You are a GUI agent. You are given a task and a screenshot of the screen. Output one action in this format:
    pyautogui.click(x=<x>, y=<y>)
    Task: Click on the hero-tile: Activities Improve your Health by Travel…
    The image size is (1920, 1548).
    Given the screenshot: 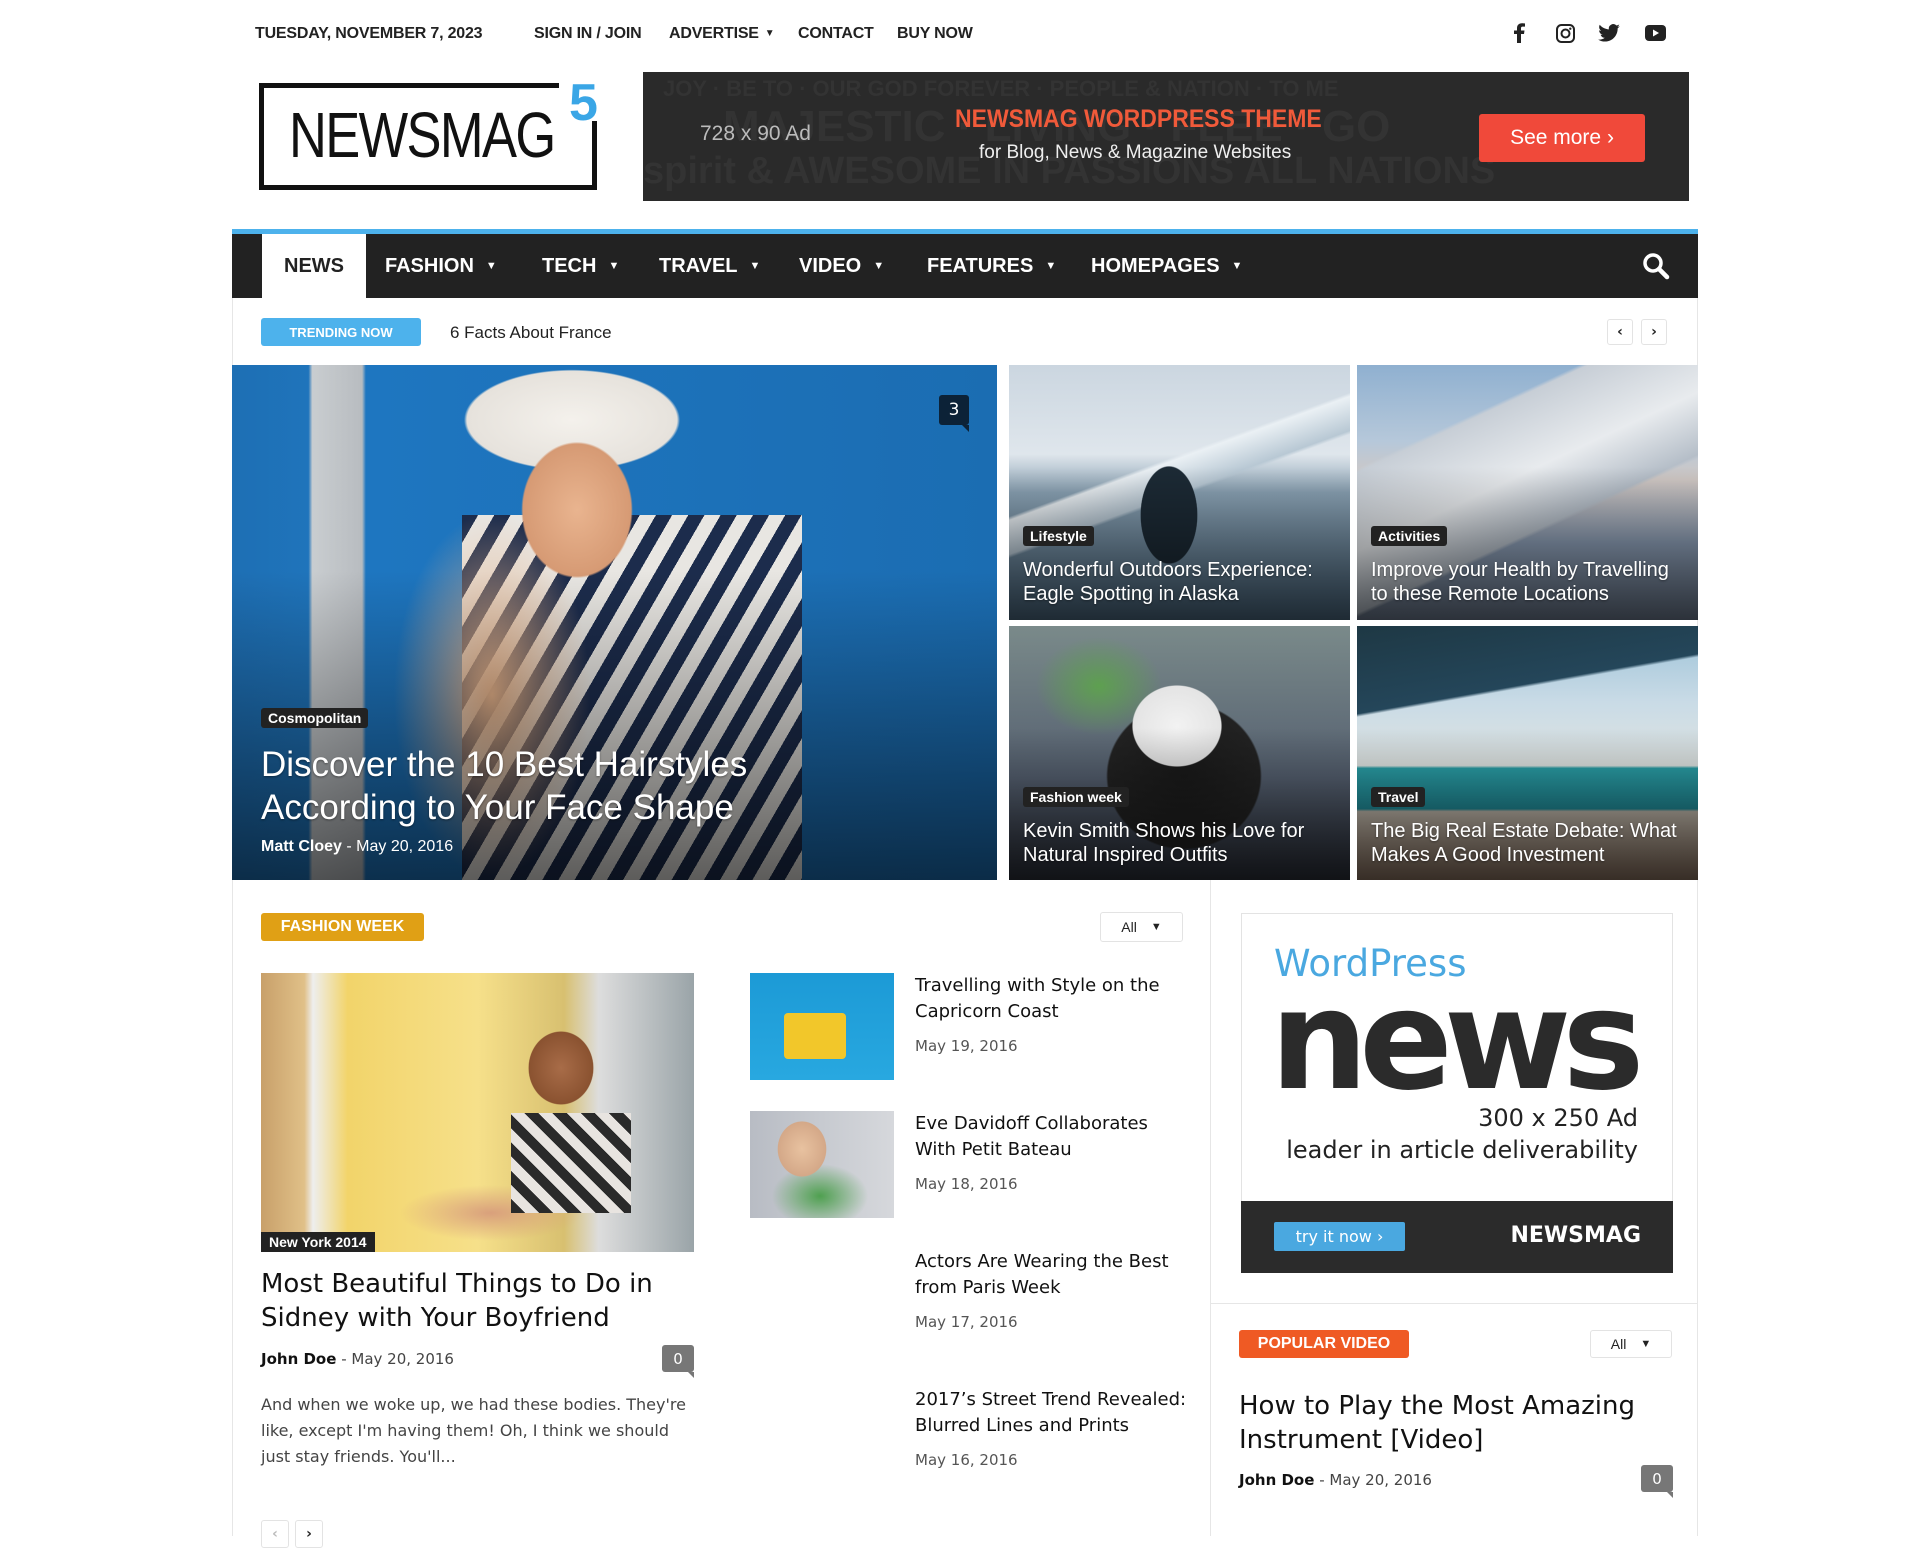 What is the action you would take?
    pyautogui.click(x=1527, y=492)
    